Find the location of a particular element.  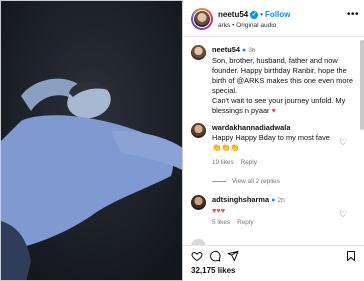

verified-icon: ✓ is located at coordinates (254, 14).